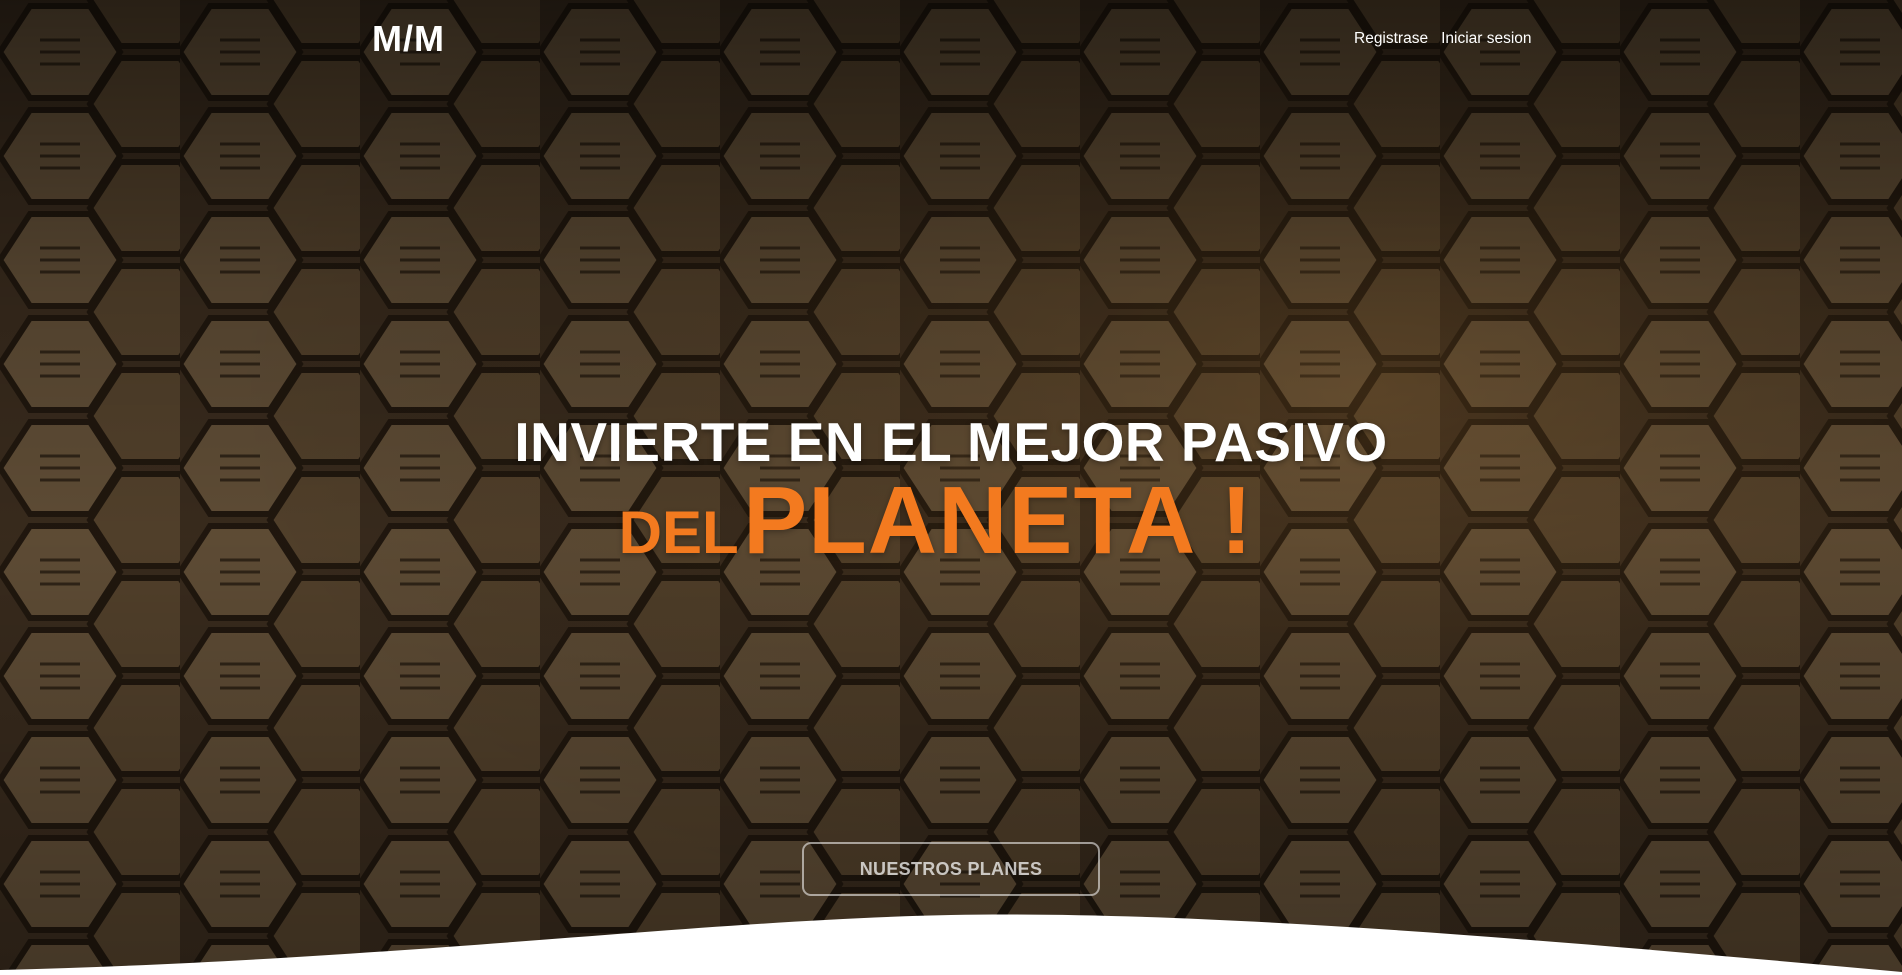 This screenshot has height=975, width=1902. I want to click on headline-line-1: INVIERTE EN EL MEJOR PASIVO, so click(951, 442).